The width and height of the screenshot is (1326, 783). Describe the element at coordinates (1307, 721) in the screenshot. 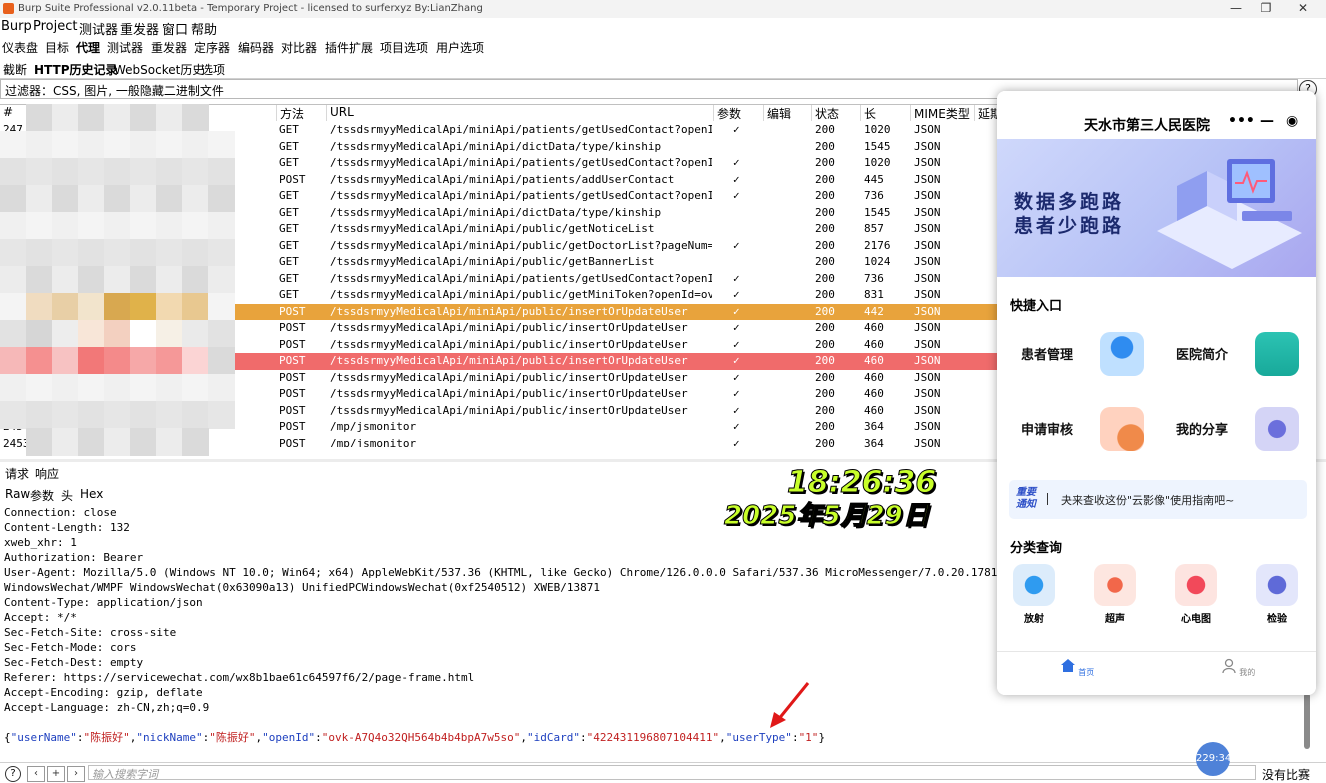

I see `editor-scrollbar` at that location.